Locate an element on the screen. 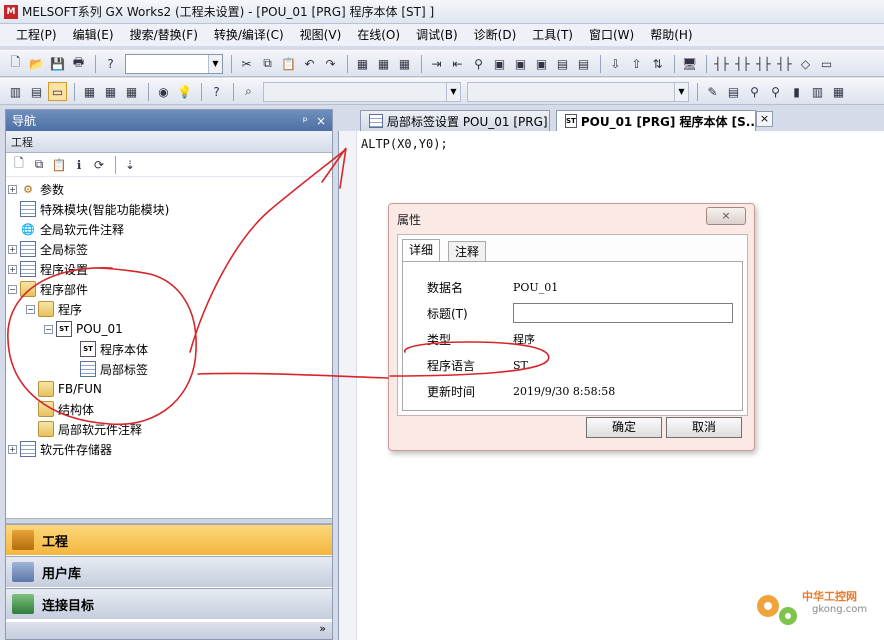 The width and height of the screenshot is (884, 640). copy-data-icon: ⧉ is located at coordinates (39, 164).